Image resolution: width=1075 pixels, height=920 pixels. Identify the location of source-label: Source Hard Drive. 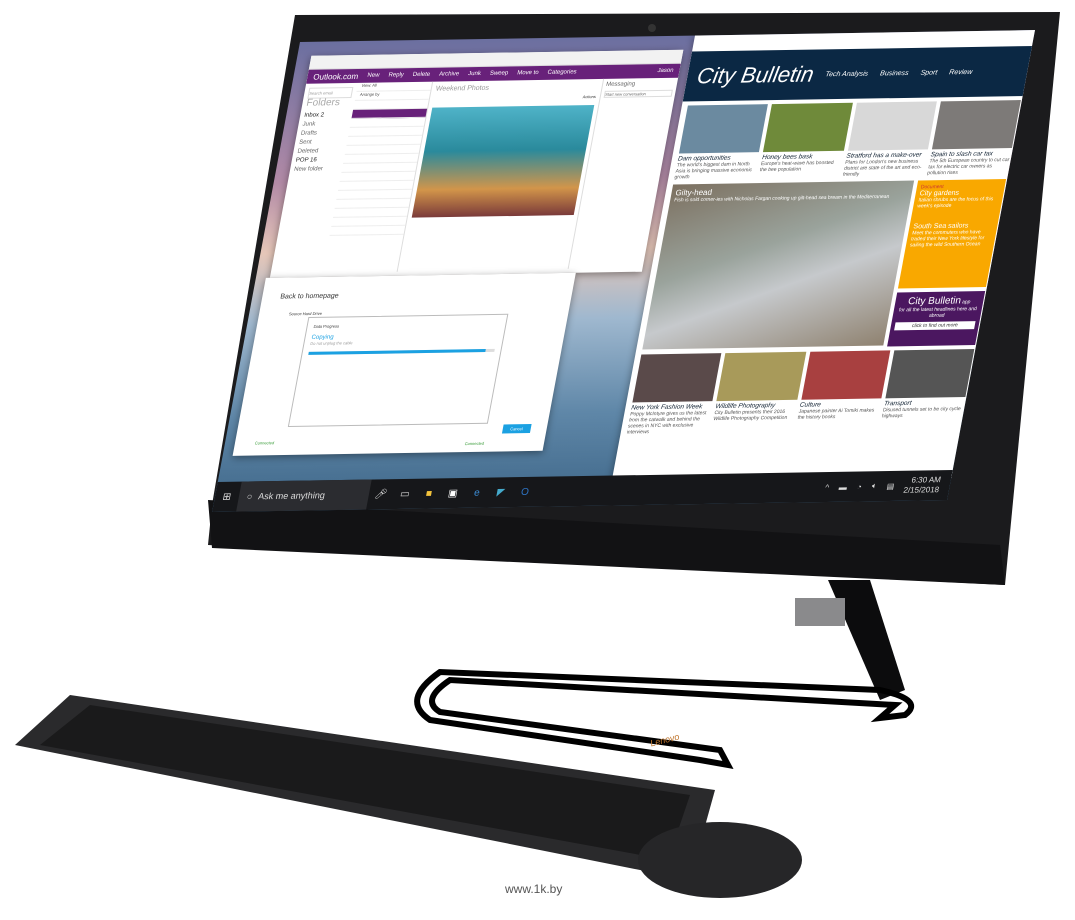
(305, 313).